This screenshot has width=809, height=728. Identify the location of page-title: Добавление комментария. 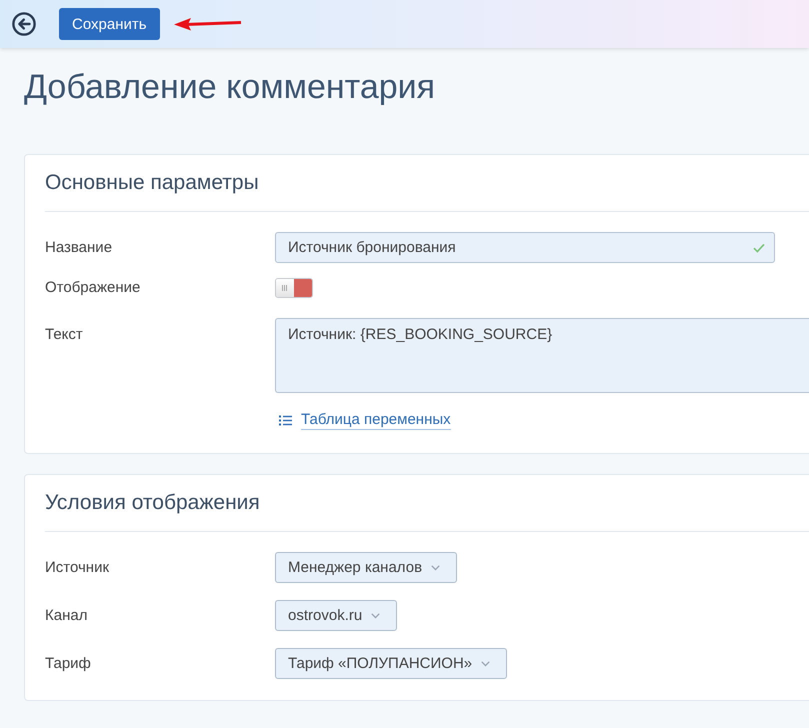
(230, 87).